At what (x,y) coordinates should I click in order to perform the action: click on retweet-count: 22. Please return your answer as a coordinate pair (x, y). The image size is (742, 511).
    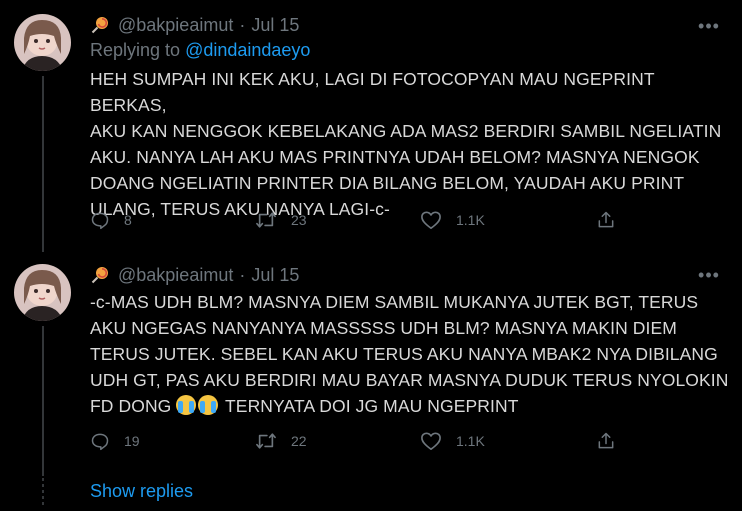
    Looking at the image, I should click on (299, 441).